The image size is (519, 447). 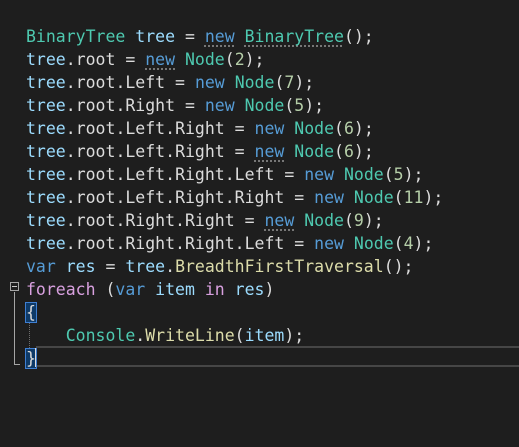 I want to click on code-line: var res = tree.BreadthFirstTraversal();, so click(x=220, y=266).